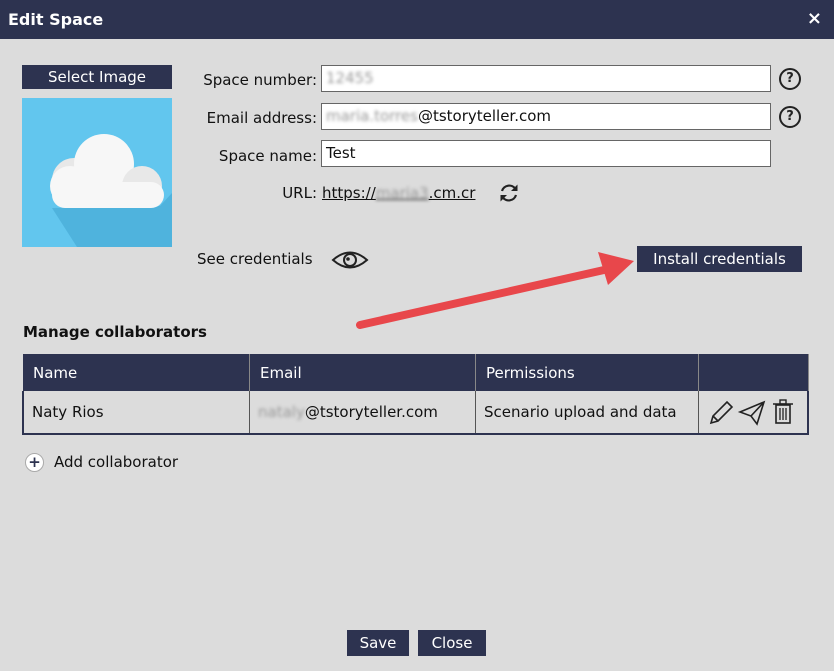 This screenshot has width=834, height=671. I want to click on space-url-link: https://maria3.cm.cr, so click(398, 193).